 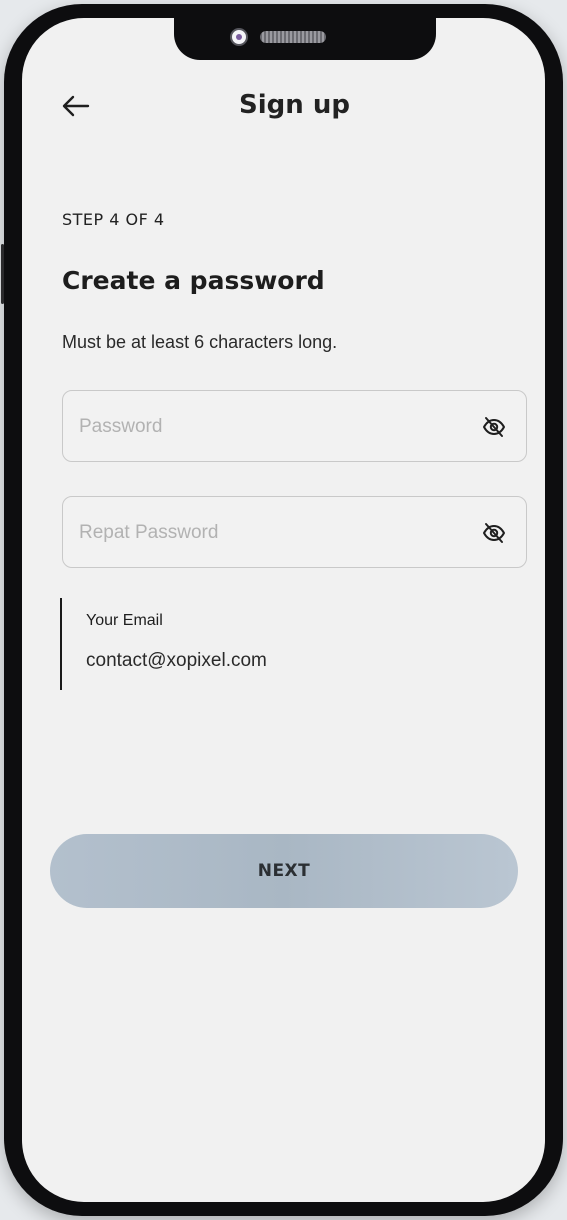 I want to click on earpiece-speaker, so click(x=293, y=37).